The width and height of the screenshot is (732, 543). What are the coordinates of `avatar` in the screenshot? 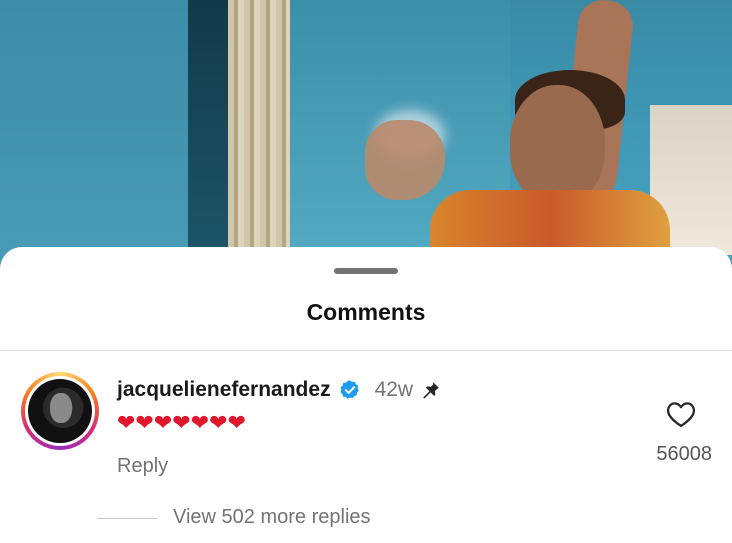 It's located at (60, 411).